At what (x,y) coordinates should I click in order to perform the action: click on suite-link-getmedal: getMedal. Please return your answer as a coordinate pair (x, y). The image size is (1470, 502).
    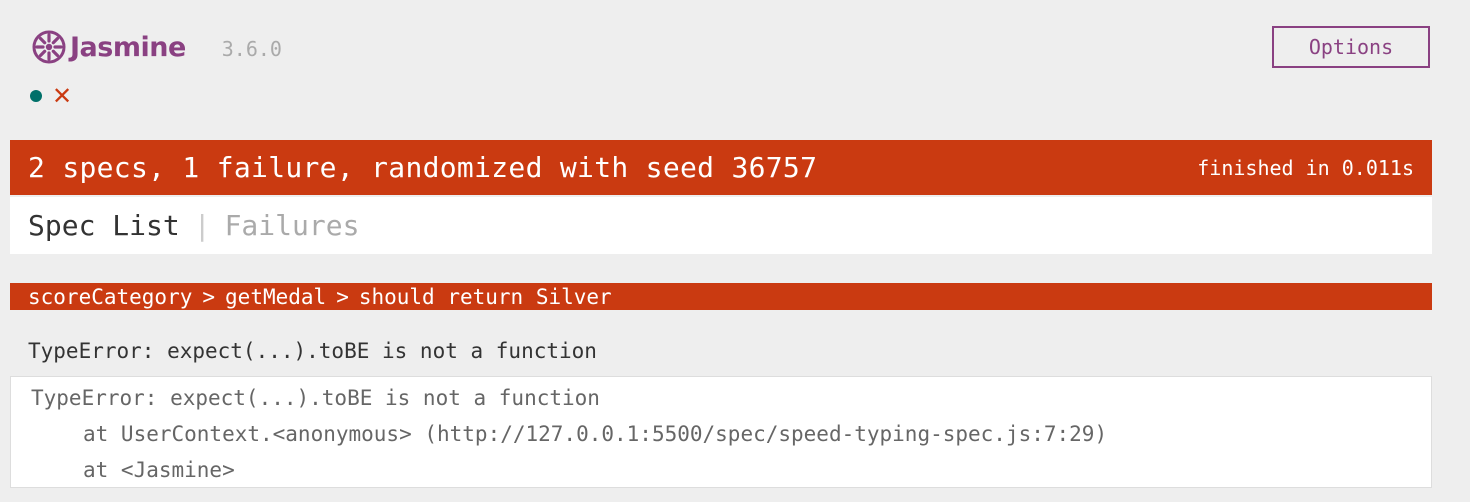
    Looking at the image, I should click on (275, 297).